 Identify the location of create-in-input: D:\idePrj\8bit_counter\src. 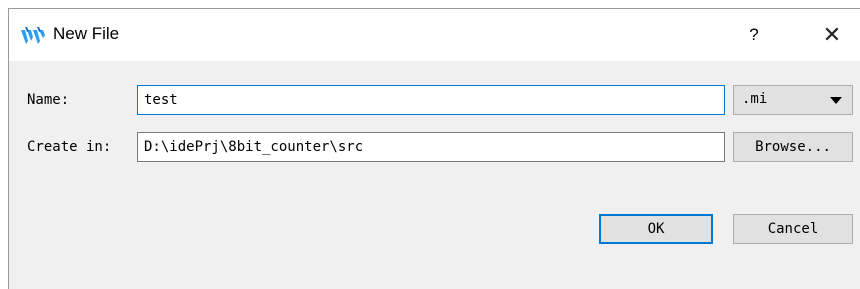
(431, 147).